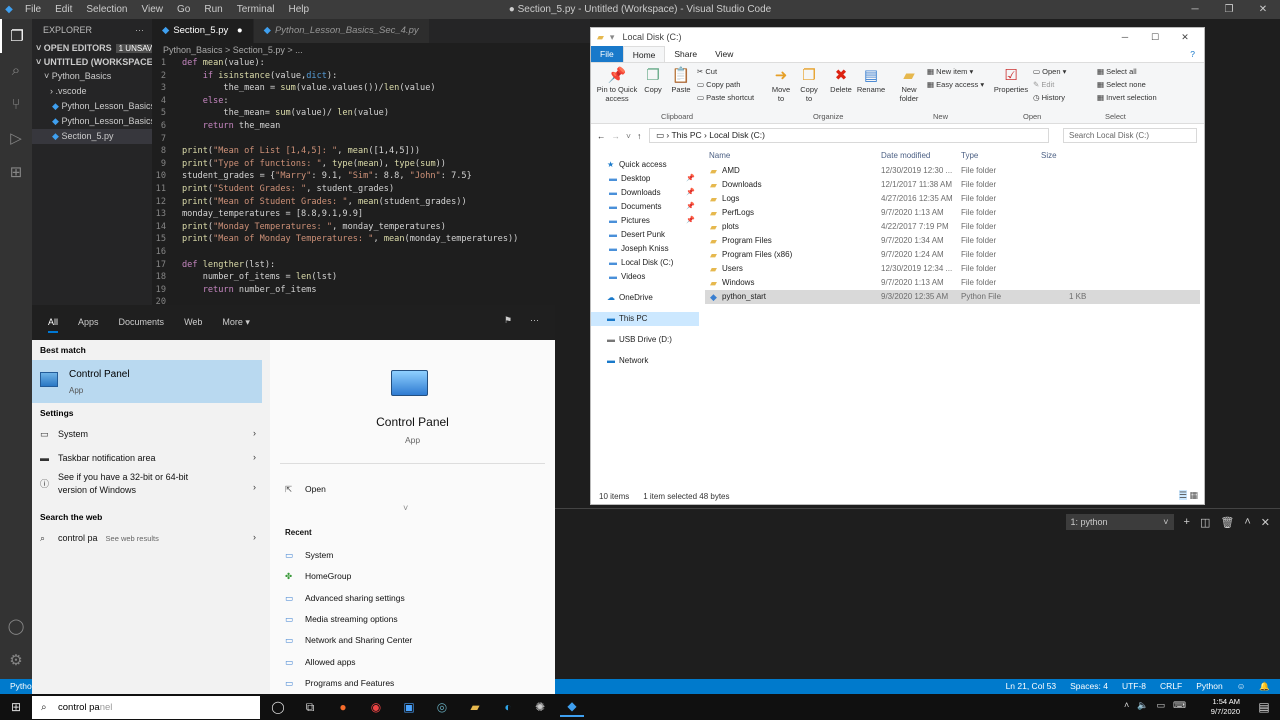  What do you see at coordinates (718, 84) in the screenshot?
I see `copy-path-button: ▭ Copy path` at bounding box center [718, 84].